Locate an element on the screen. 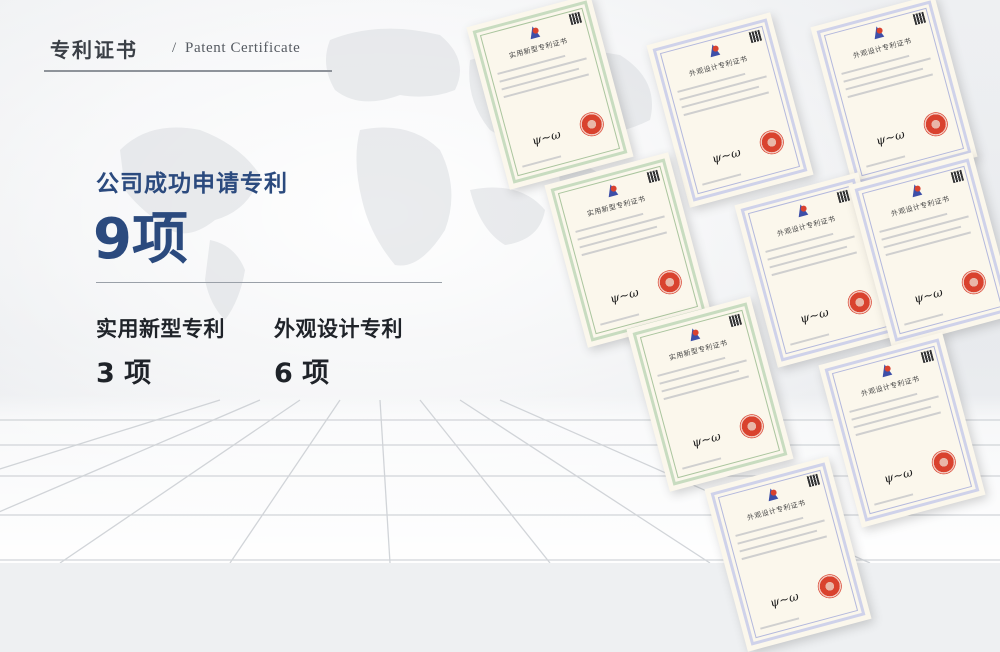 The height and width of the screenshot is (652, 1000). section-subtitle: Patent Certificate is located at coordinates (243, 48).